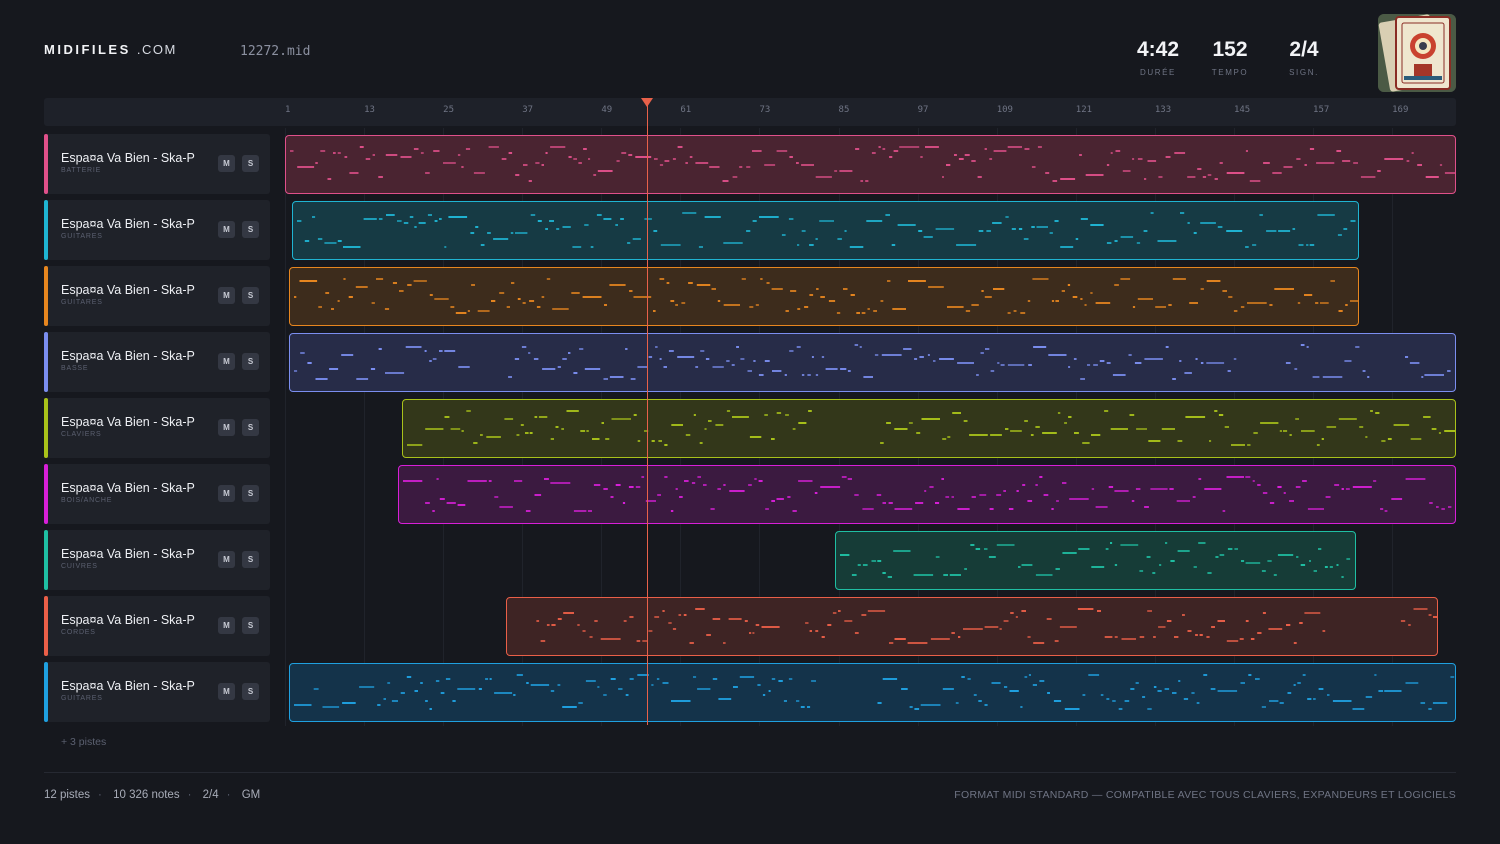 This screenshot has height=844, width=1500. What do you see at coordinates (87, 49) in the screenshot?
I see `brand-name: MIDIFILES` at bounding box center [87, 49].